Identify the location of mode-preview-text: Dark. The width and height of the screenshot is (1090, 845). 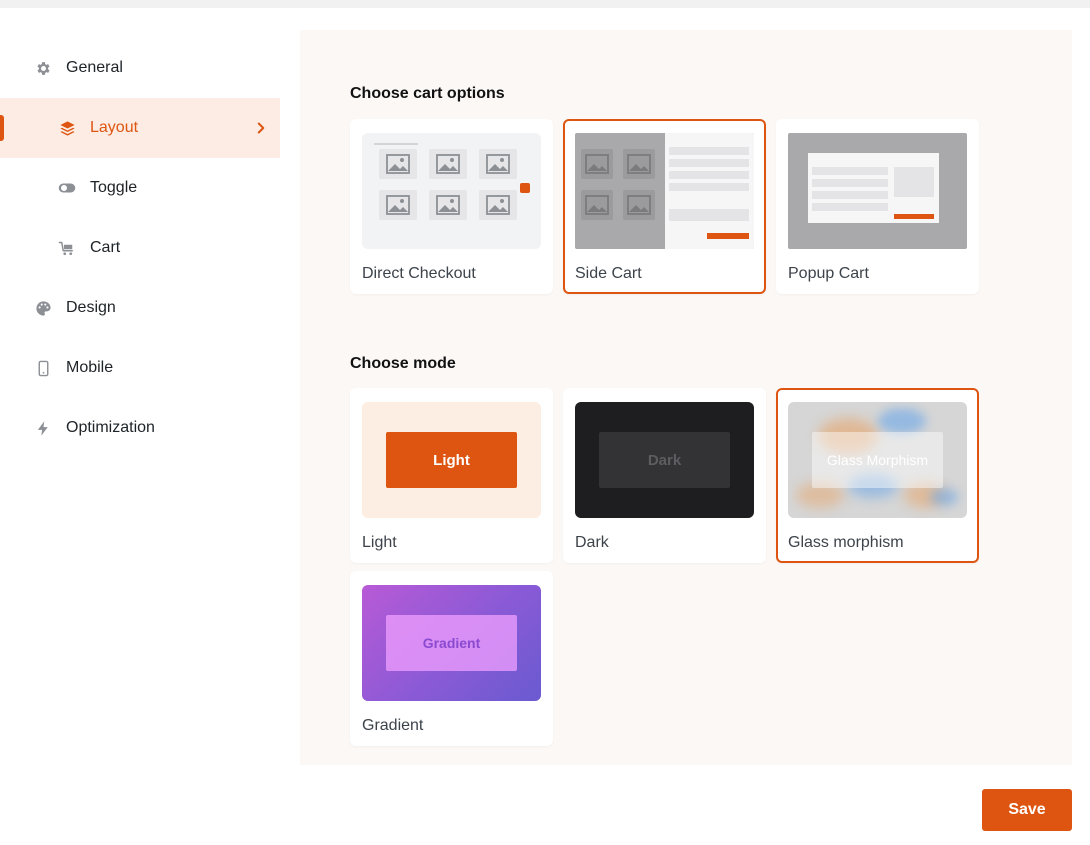
(664, 460).